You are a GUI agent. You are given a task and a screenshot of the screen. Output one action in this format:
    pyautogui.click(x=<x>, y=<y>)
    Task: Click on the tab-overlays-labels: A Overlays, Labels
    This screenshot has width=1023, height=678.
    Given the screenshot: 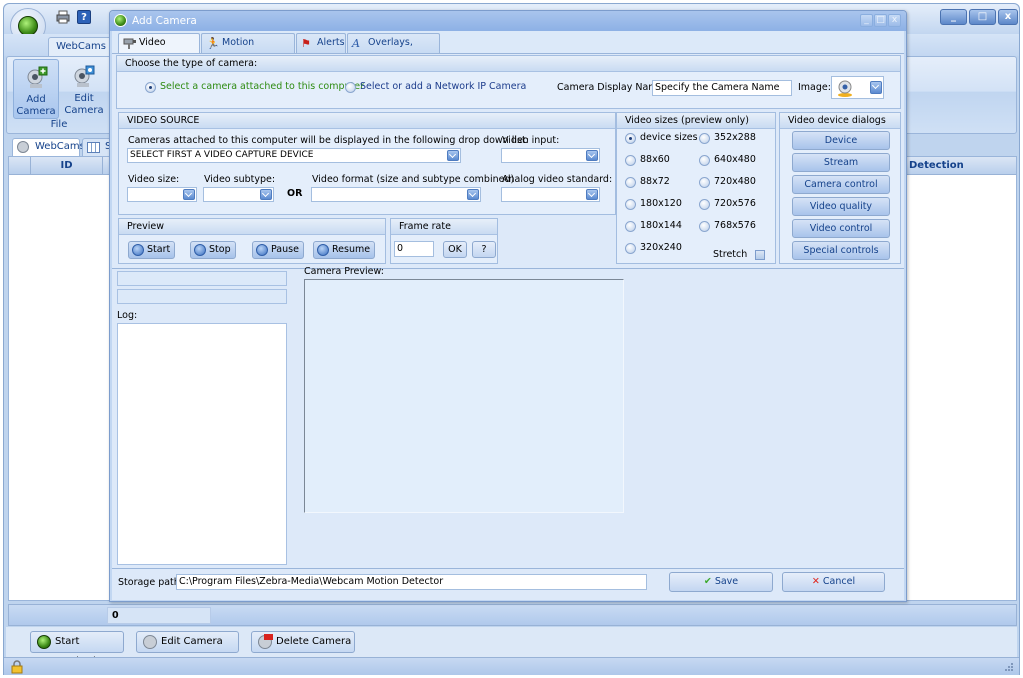 What is the action you would take?
    pyautogui.click(x=393, y=49)
    